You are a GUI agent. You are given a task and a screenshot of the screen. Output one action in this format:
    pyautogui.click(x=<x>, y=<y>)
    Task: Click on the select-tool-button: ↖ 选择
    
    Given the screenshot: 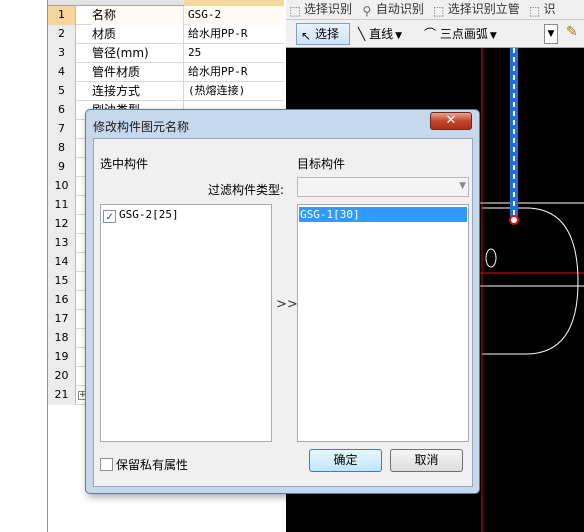 What is the action you would take?
    pyautogui.click(x=323, y=34)
    